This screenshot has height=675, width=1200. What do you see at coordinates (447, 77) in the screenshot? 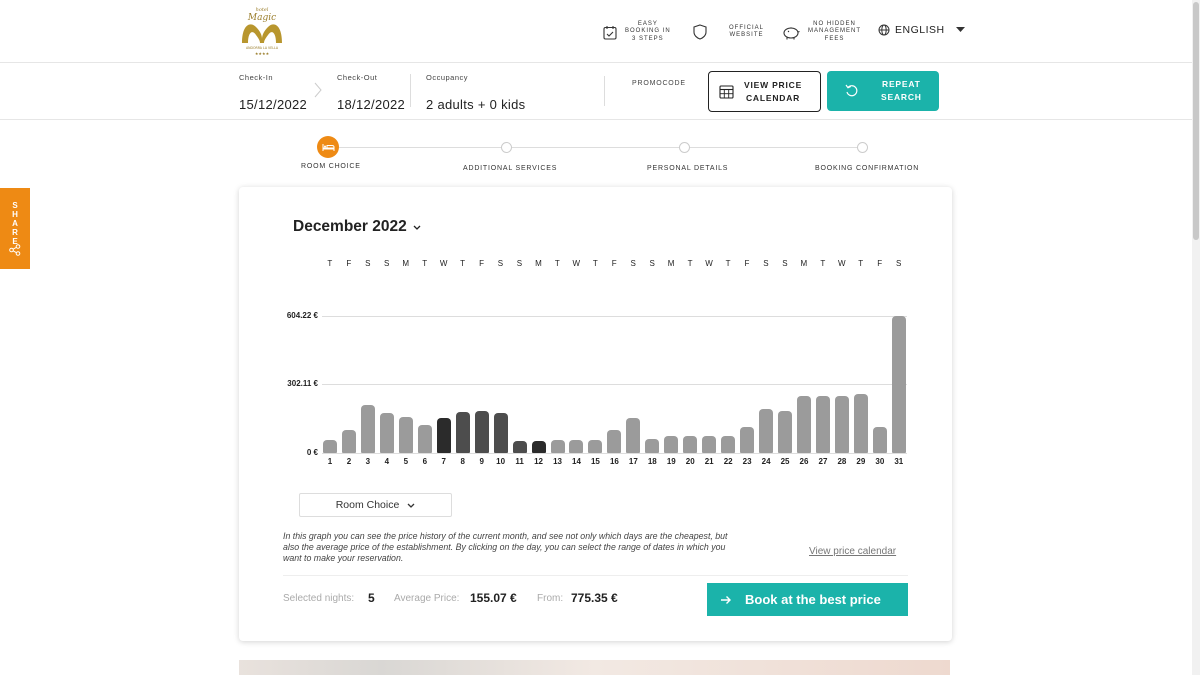
I see `occupancy-label: Occupancy` at bounding box center [447, 77].